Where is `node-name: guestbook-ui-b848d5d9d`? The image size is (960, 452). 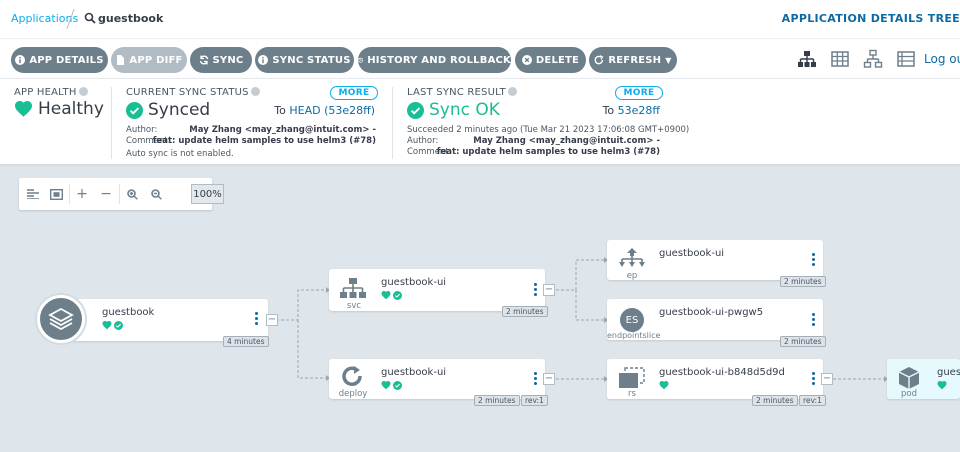
node-name: guestbook-ui-b848d5d9d is located at coordinates (722, 372).